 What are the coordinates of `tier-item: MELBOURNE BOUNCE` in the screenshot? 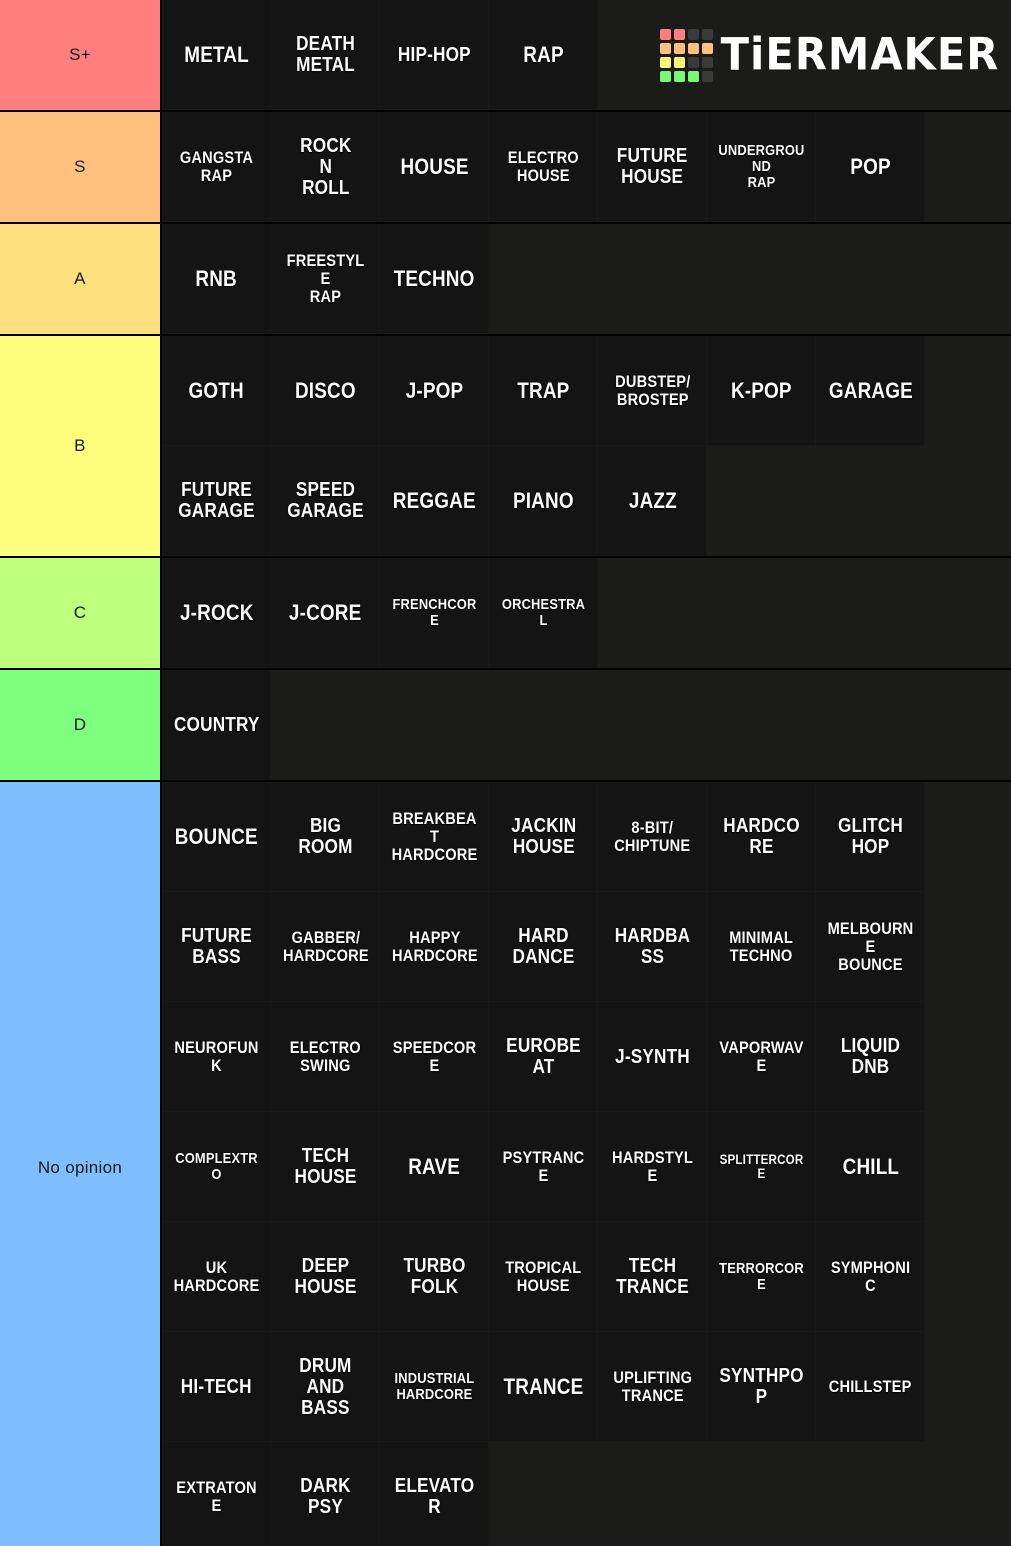 It's located at (870, 947).